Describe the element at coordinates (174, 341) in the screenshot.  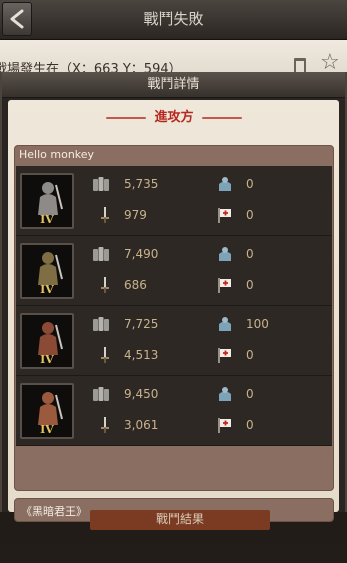
I see `troop-row: IV 7,725 100 4,513 0` at that location.